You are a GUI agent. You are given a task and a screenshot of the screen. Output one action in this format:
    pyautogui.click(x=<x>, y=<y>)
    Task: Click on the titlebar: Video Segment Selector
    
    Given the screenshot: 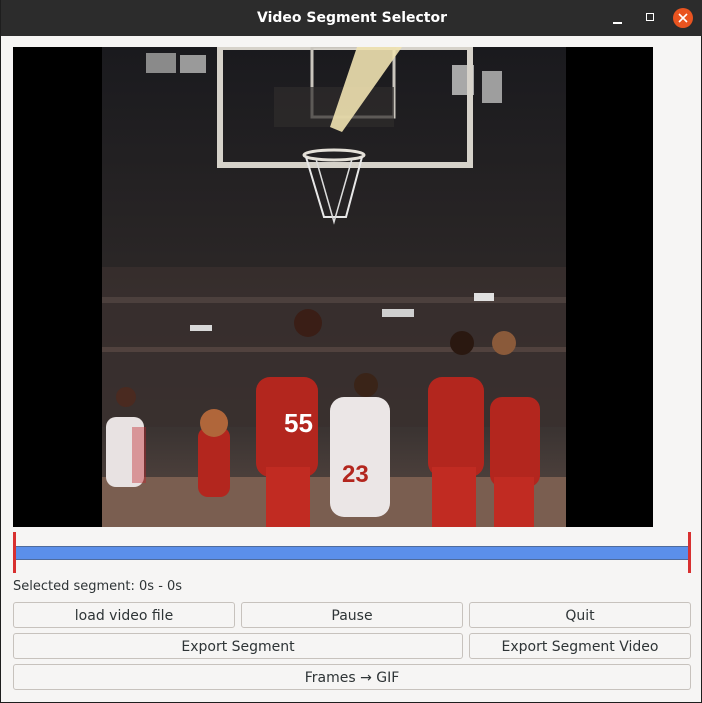 What is the action you would take?
    pyautogui.click(x=351, y=18)
    